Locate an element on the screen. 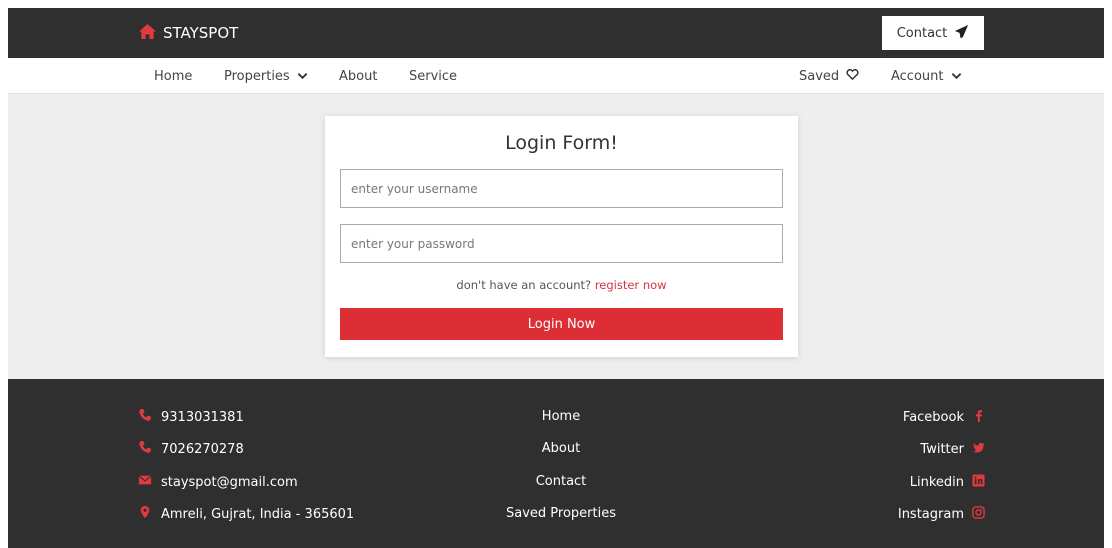 This screenshot has height=548, width=1112. footer-social-facebook: Facebook is located at coordinates (944, 417).